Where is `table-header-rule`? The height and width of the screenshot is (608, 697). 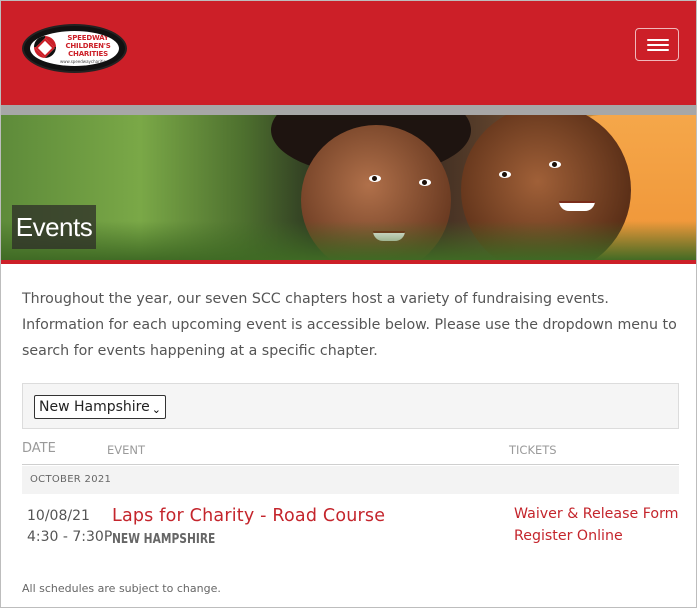
table-header-rule is located at coordinates (350, 464).